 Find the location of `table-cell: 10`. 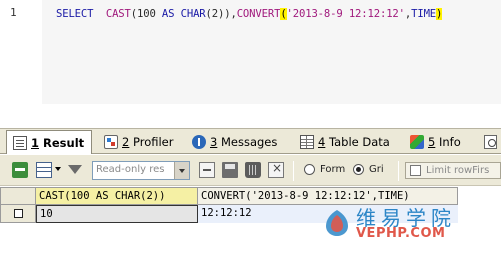

table-cell: 10 is located at coordinates (117, 214).